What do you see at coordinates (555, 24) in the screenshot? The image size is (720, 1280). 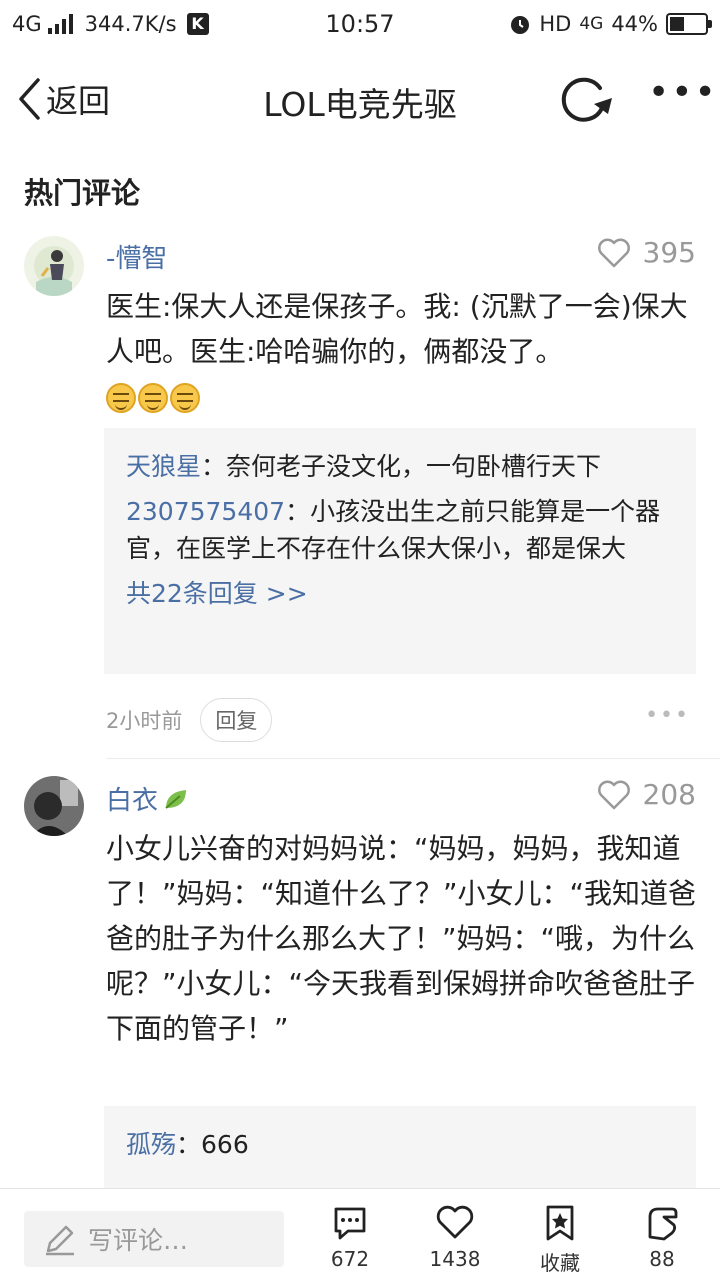 I see `hd-label: HD` at bounding box center [555, 24].